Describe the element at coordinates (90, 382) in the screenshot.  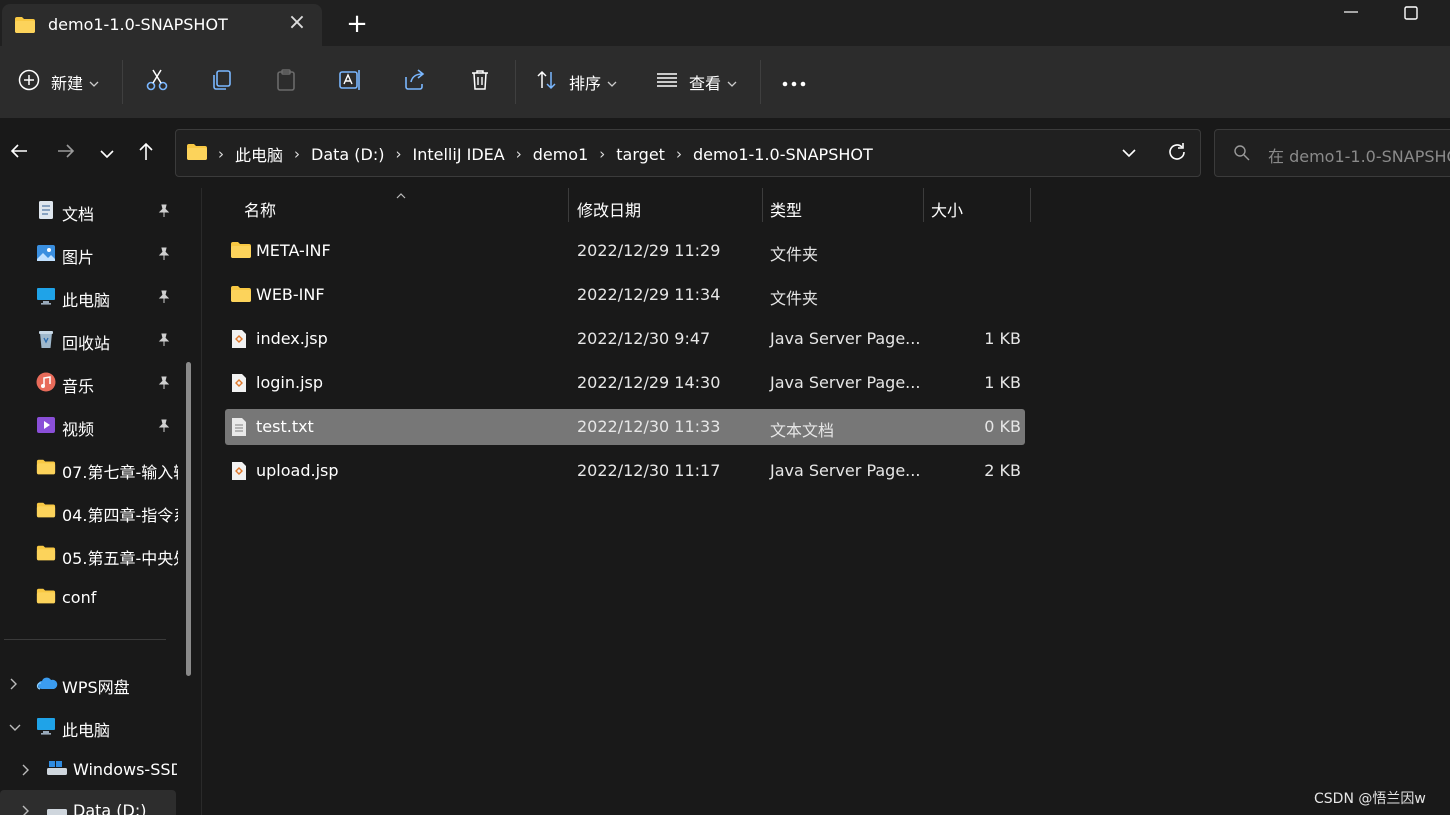
I see `sidebar-item-music: 音乐` at that location.